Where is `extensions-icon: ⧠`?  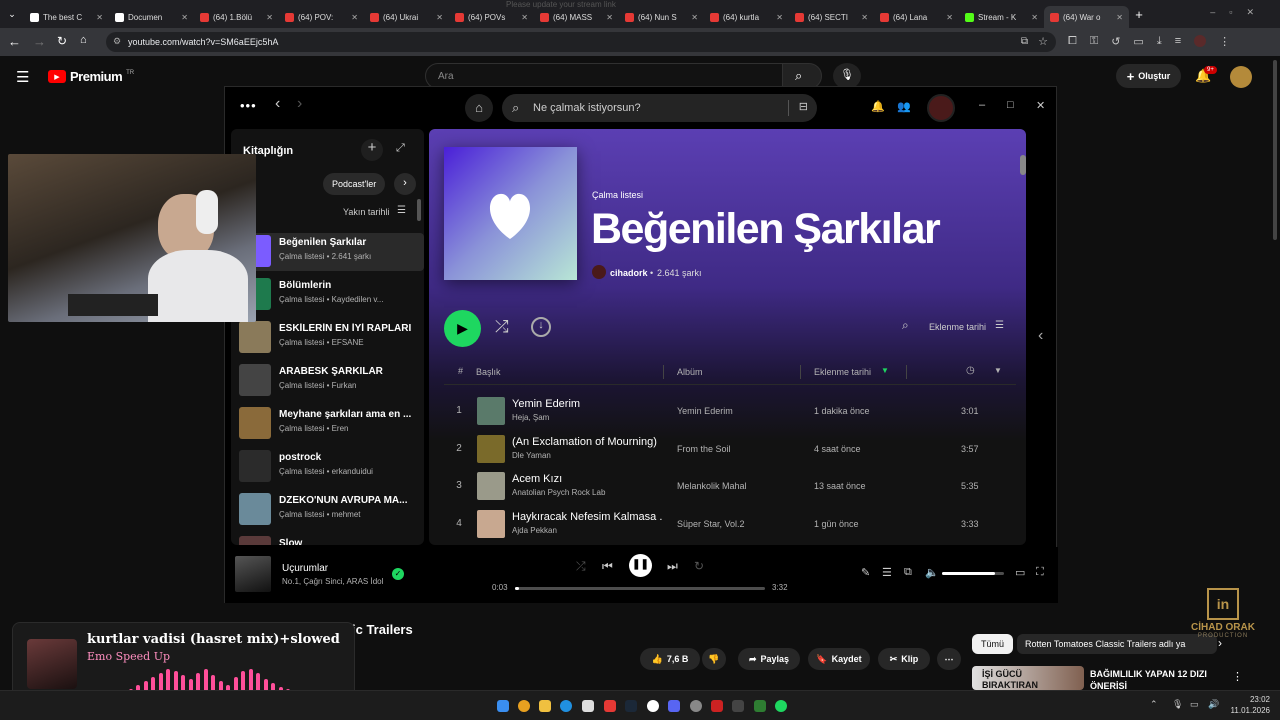 extensions-icon: ⧠ is located at coordinates (1072, 41).